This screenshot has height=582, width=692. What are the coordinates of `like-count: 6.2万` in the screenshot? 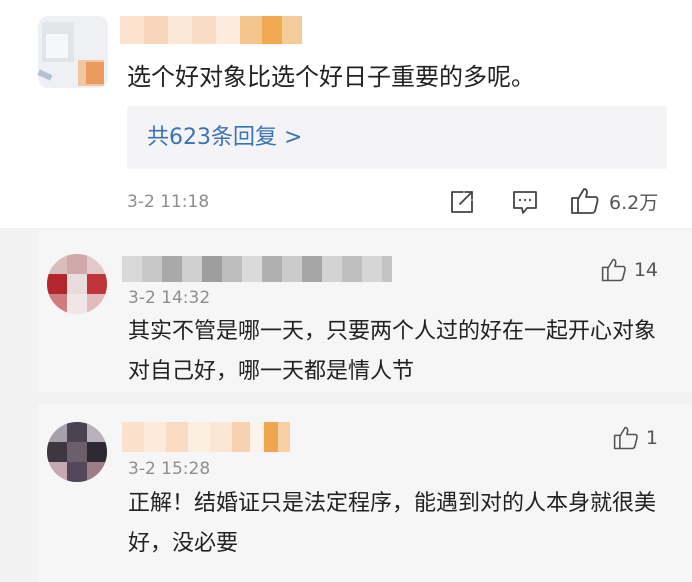 It's located at (634, 202).